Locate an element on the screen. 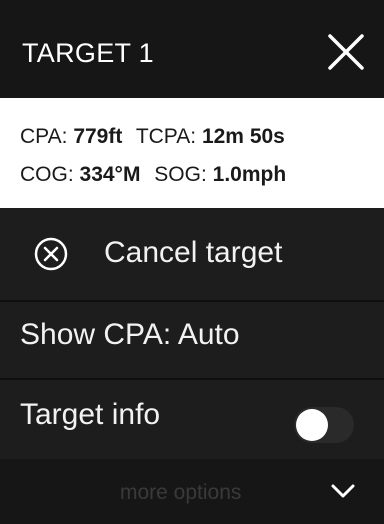 The height and width of the screenshot is (524, 384). cancel-circle-icon is located at coordinates (51, 254).